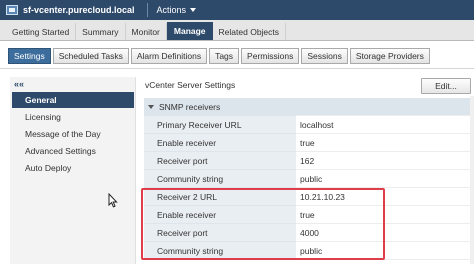 The height and width of the screenshot is (264, 474). Describe the element at coordinates (472, 180) in the screenshot. I see `scrollbar` at that location.